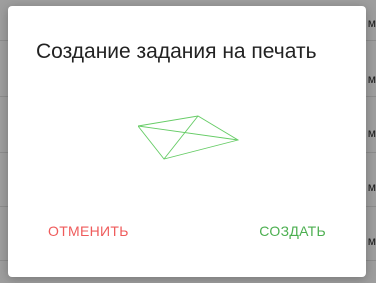  I want to click on wireframe-sheet-icon, so click(189, 137).